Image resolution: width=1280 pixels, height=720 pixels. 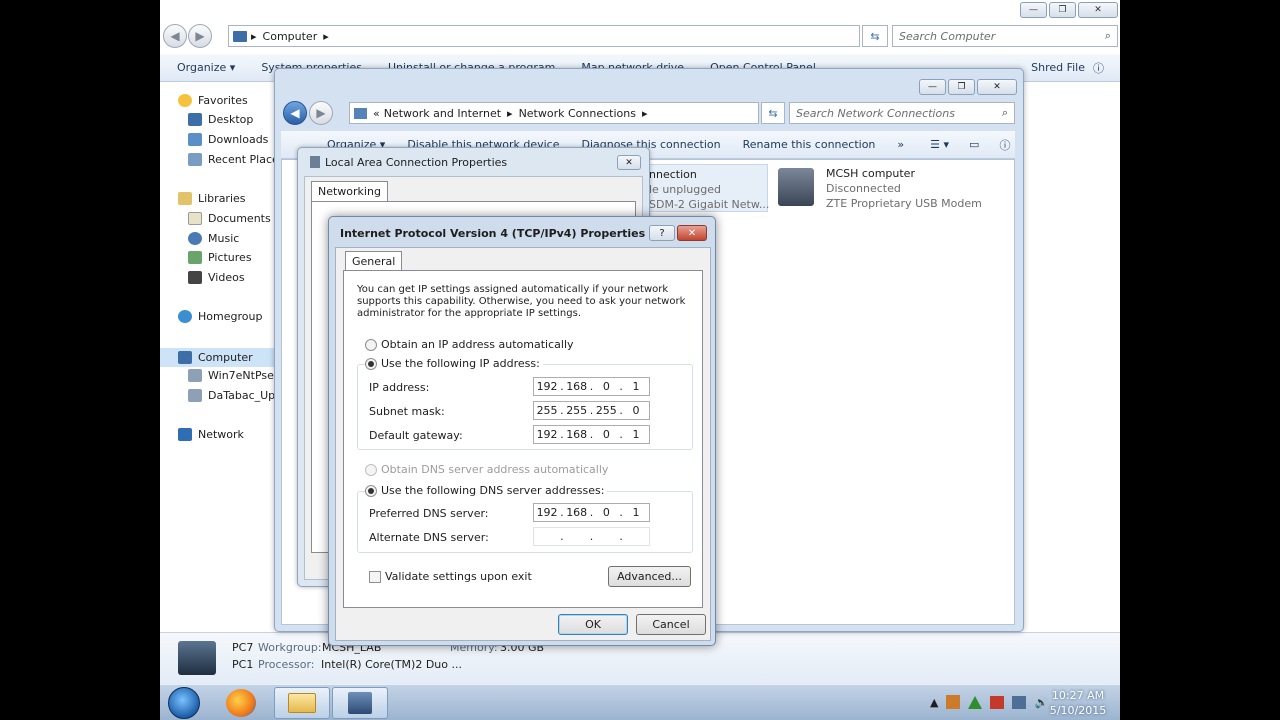 What do you see at coordinates (591, 410) in the screenshot?
I see `subnet-mask-field: 255. 255. 255. 0` at bounding box center [591, 410].